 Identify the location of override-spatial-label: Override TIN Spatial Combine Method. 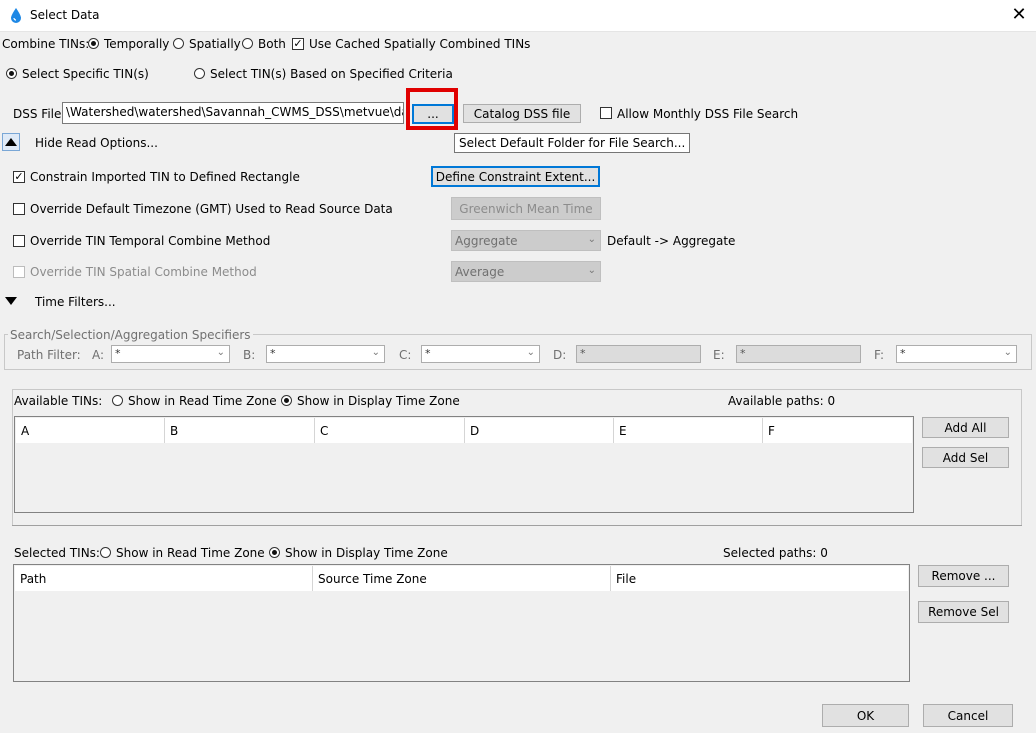
(143, 272).